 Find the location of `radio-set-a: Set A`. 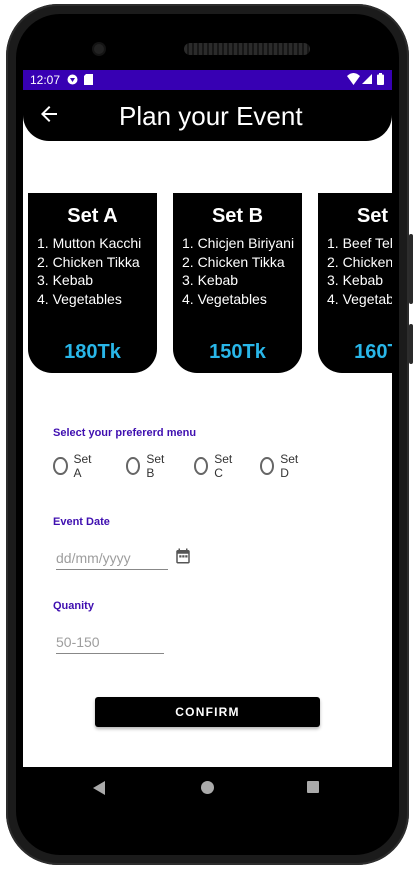

radio-set-a: Set A is located at coordinates (74, 466).